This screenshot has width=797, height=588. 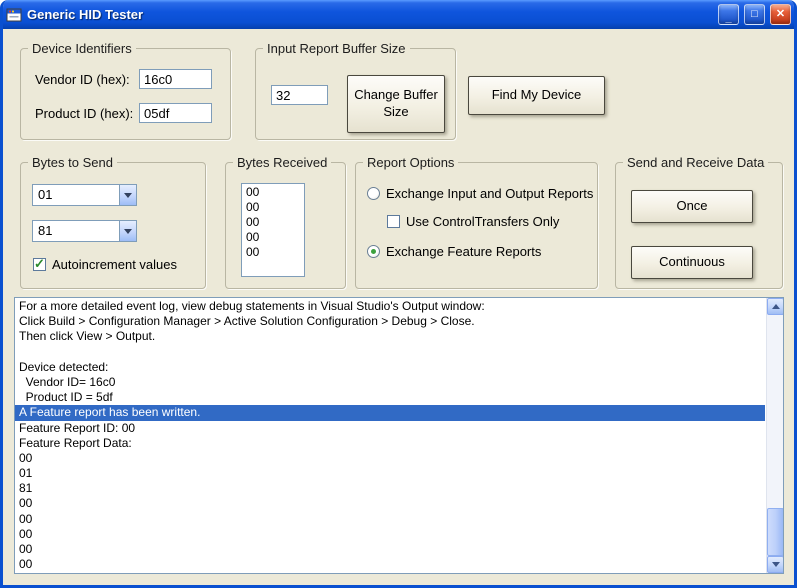 What do you see at coordinates (39, 264) in the screenshot?
I see `autoincrement-checkbox` at bounding box center [39, 264].